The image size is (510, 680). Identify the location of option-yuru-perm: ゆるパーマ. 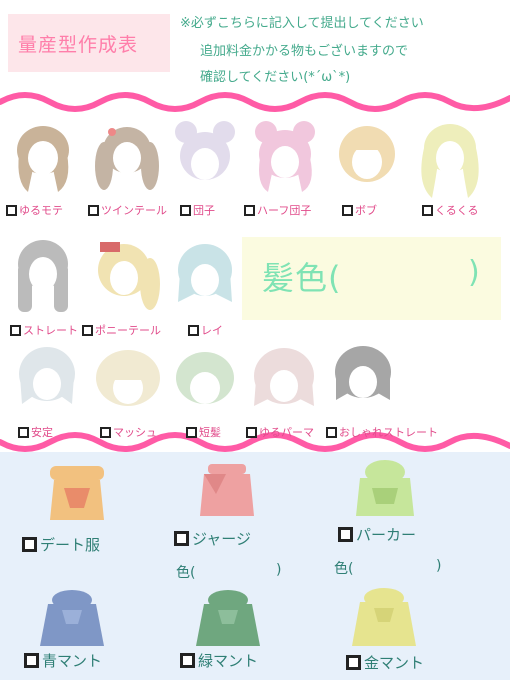
(280, 432).